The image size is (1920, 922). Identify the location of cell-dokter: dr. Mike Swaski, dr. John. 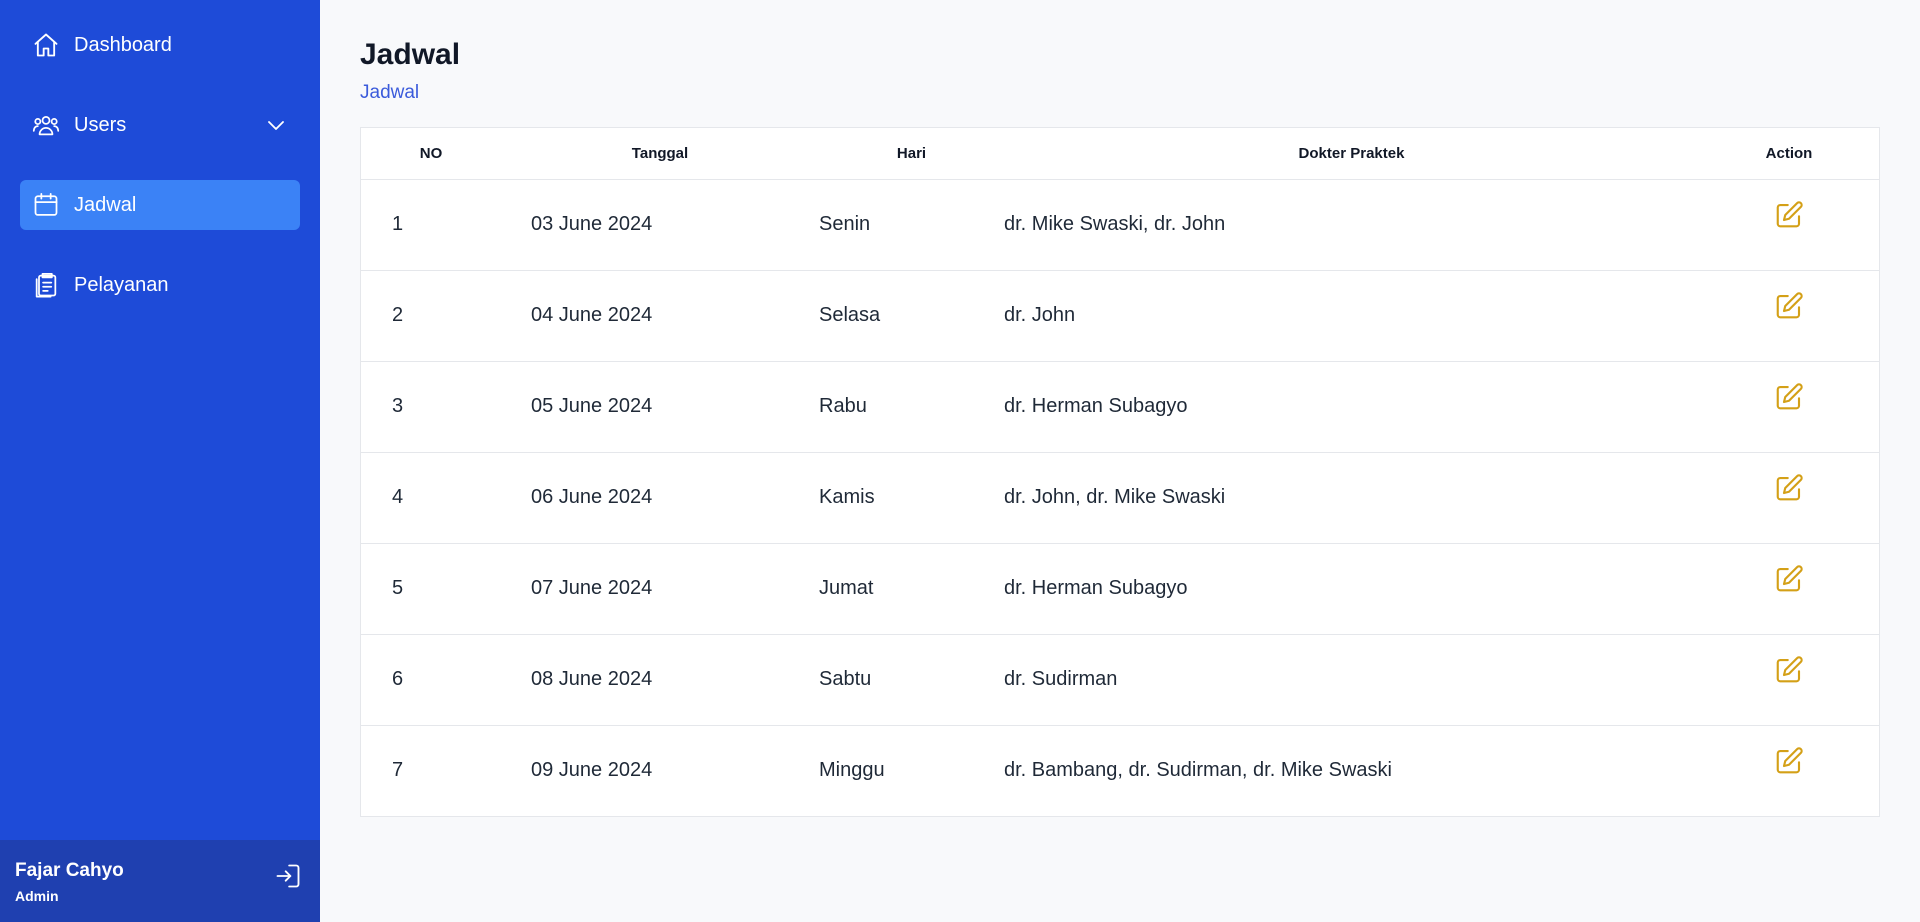
(1351, 225).